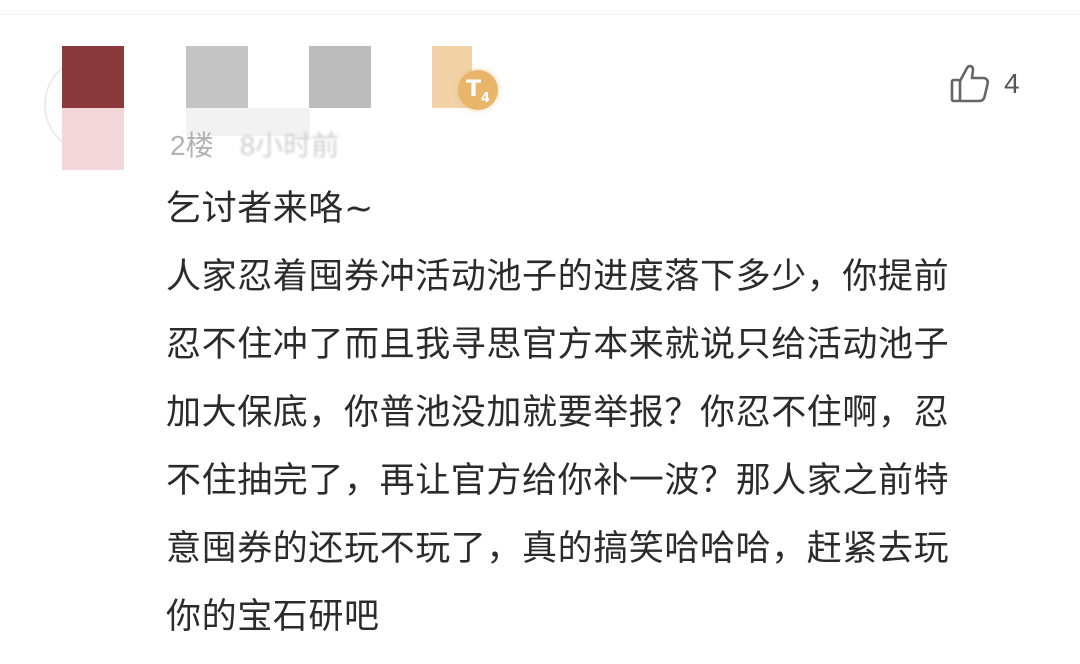 This screenshot has width=1080, height=664. I want to click on avatar-pixel-bottom, so click(93, 139).